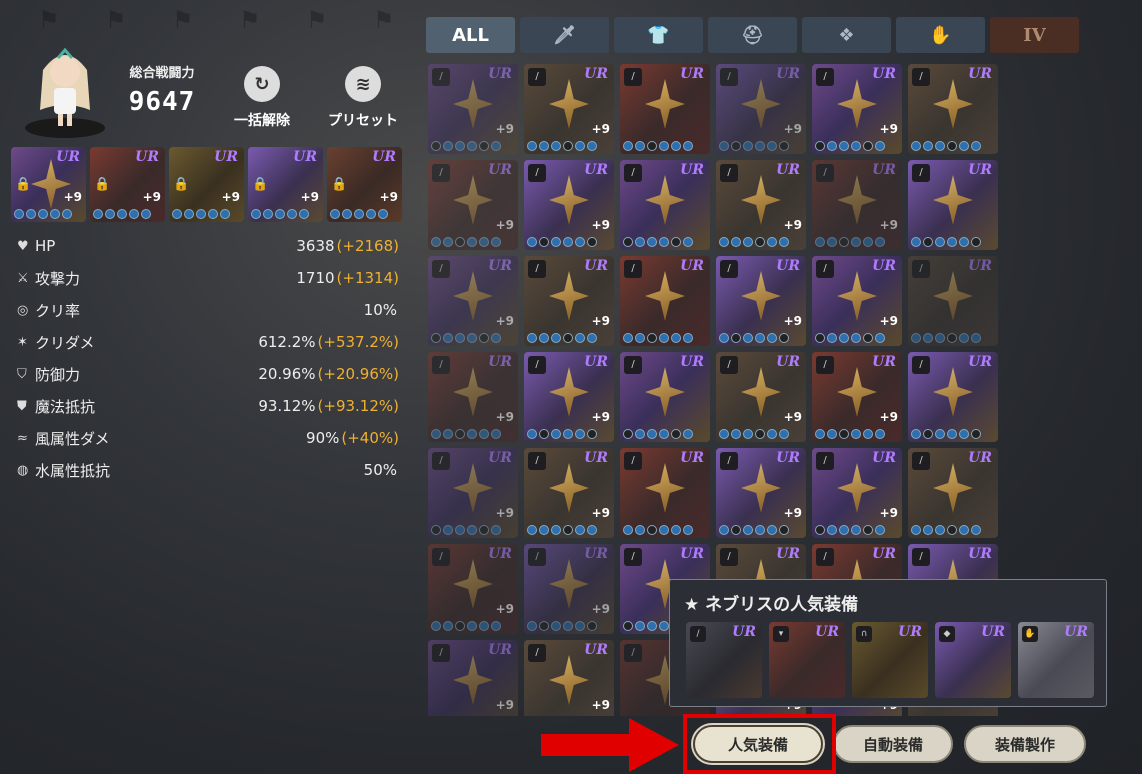 The image size is (1142, 774). Describe the element at coordinates (658, 35) in the screenshot. I see `tab-armor: 👕` at that location.